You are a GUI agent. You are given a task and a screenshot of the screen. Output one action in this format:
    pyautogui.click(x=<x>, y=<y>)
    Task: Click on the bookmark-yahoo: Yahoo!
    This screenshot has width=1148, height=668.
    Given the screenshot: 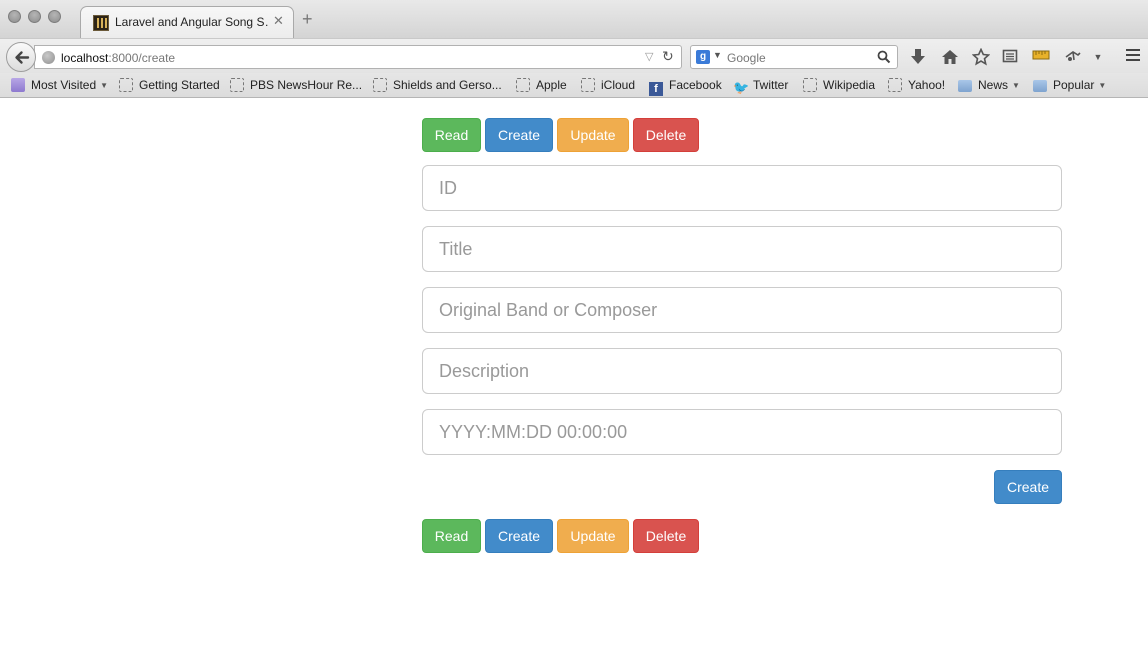 What is the action you would take?
    pyautogui.click(x=916, y=86)
    